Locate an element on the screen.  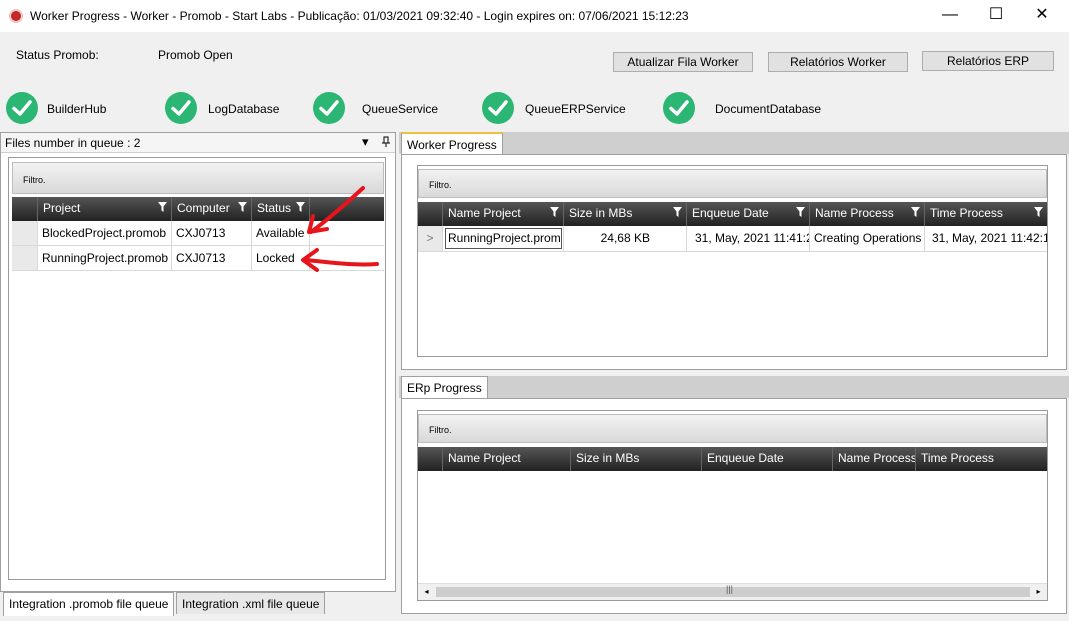
update-queue-button: Atualizar Fila Worker is located at coordinates (683, 62).